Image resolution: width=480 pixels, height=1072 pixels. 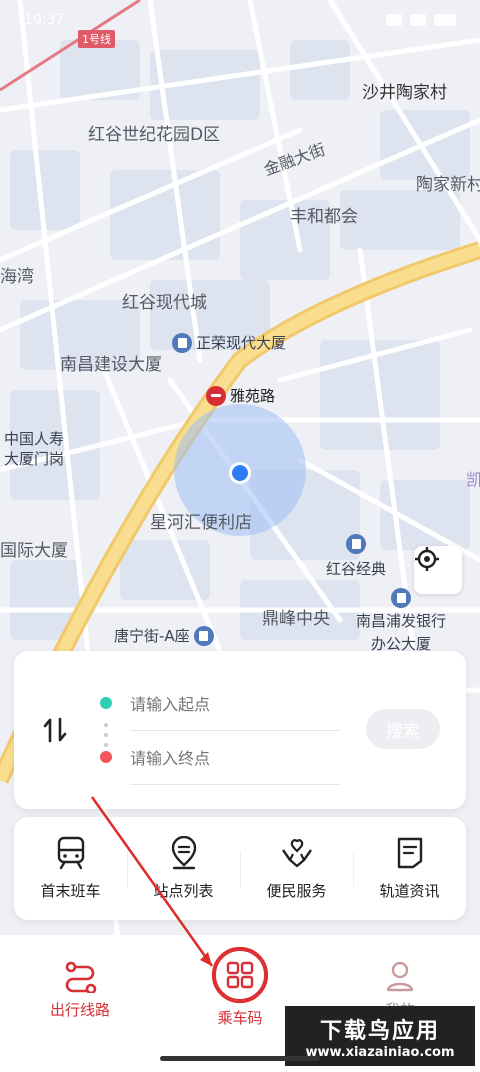 I want to click on start-row, so click(x=220, y=704).